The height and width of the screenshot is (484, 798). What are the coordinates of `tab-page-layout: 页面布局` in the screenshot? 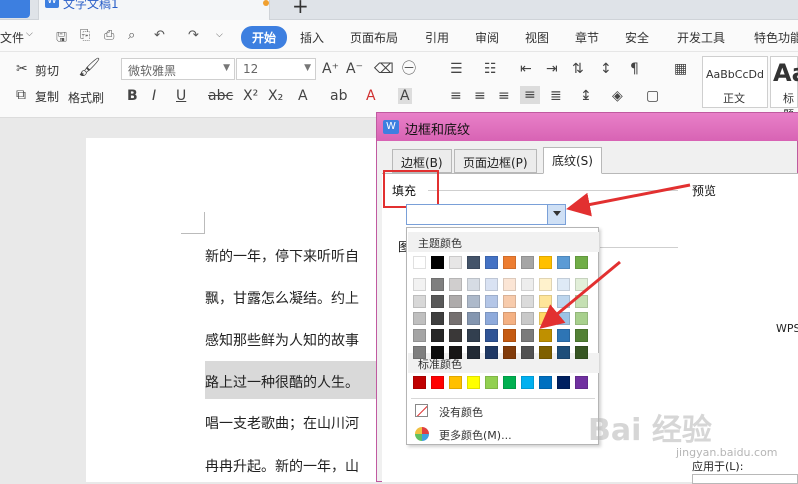 It's located at (374, 37).